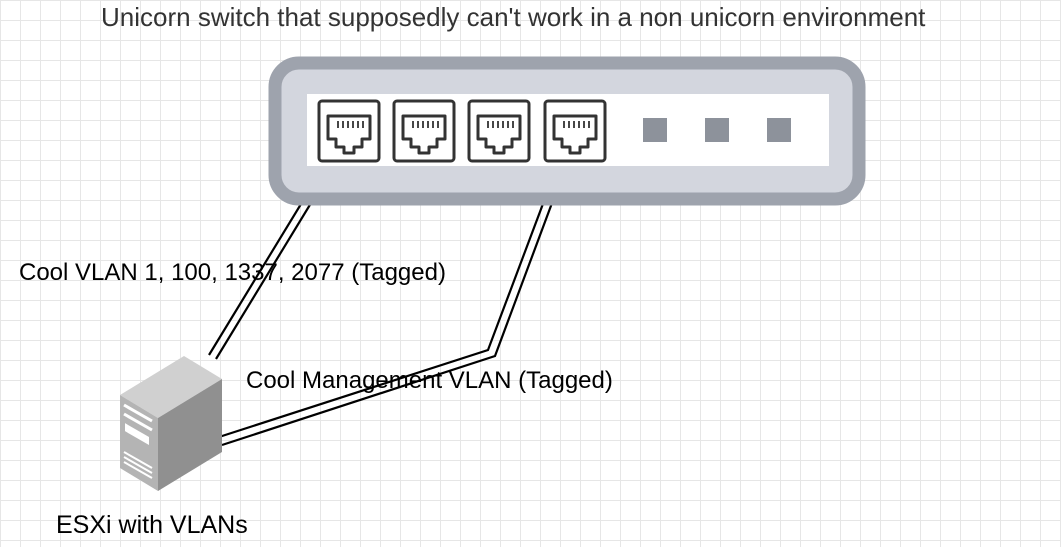 This screenshot has width=1061, height=547. What do you see at coordinates (429, 380) in the screenshot?
I see `link-label-management: Cool Management VLAN (Tagged)` at bounding box center [429, 380].